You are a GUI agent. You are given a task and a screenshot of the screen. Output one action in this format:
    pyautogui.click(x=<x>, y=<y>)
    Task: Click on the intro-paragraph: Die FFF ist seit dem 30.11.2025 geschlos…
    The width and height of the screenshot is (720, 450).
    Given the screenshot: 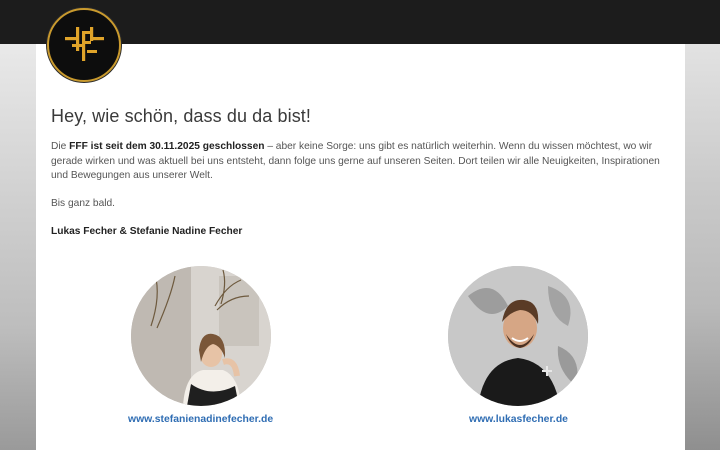 What is the action you would take?
    pyautogui.click(x=361, y=162)
    